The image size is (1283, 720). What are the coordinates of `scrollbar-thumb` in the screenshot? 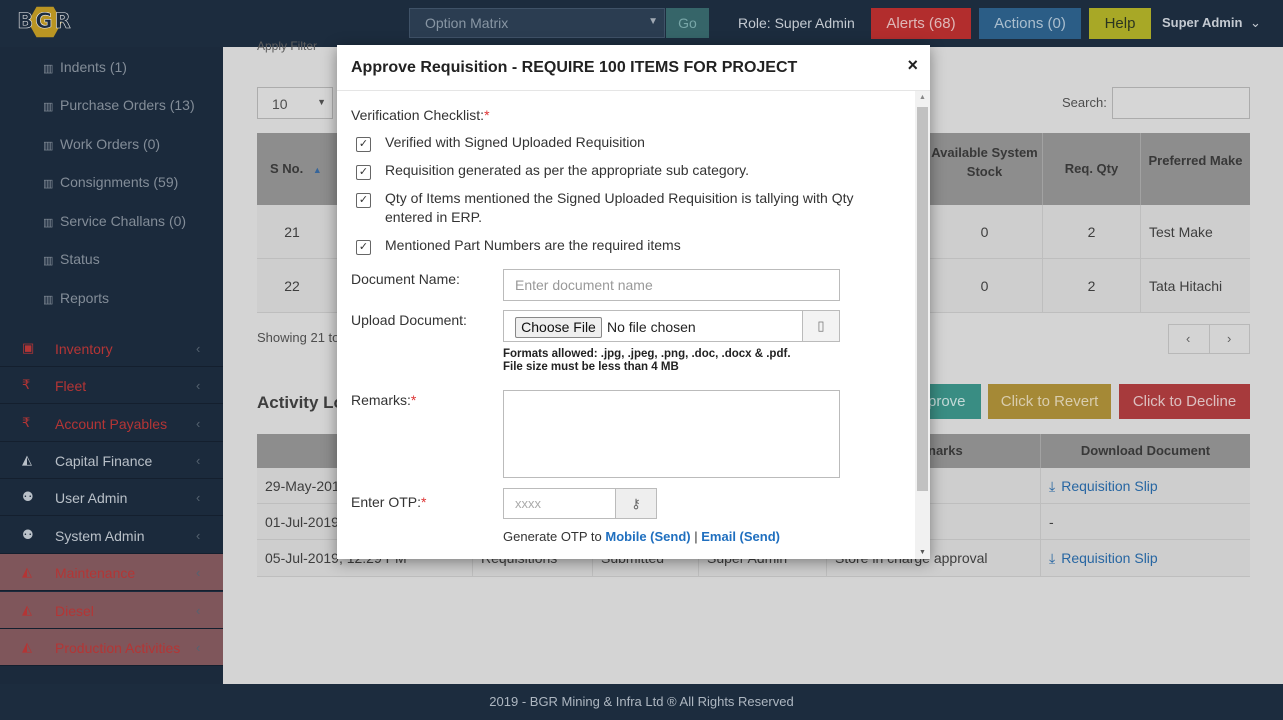 It's located at (922, 299).